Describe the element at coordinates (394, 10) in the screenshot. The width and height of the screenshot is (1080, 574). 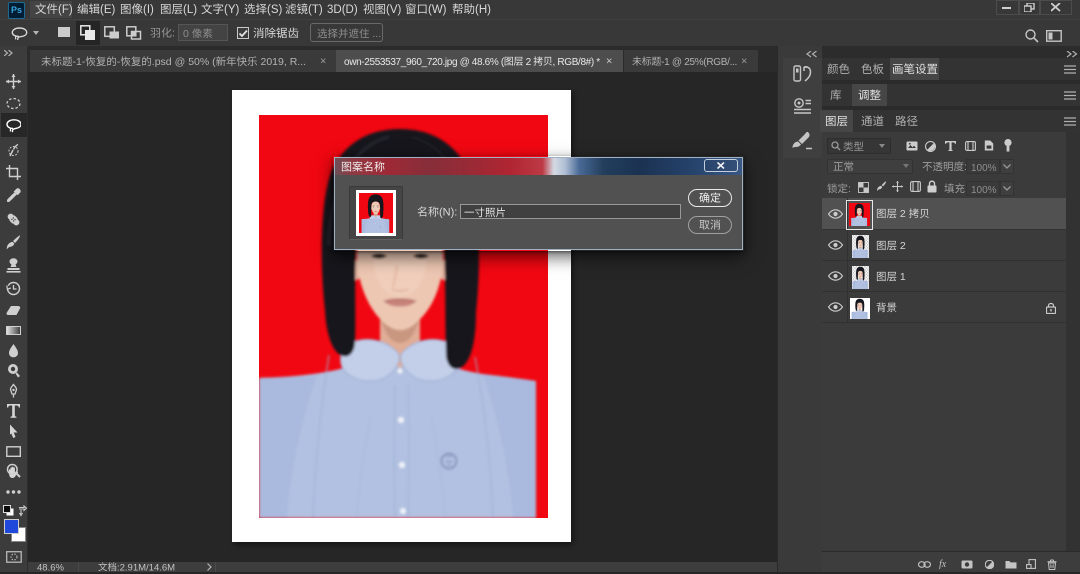
I see `svg-text: (V)` at that location.